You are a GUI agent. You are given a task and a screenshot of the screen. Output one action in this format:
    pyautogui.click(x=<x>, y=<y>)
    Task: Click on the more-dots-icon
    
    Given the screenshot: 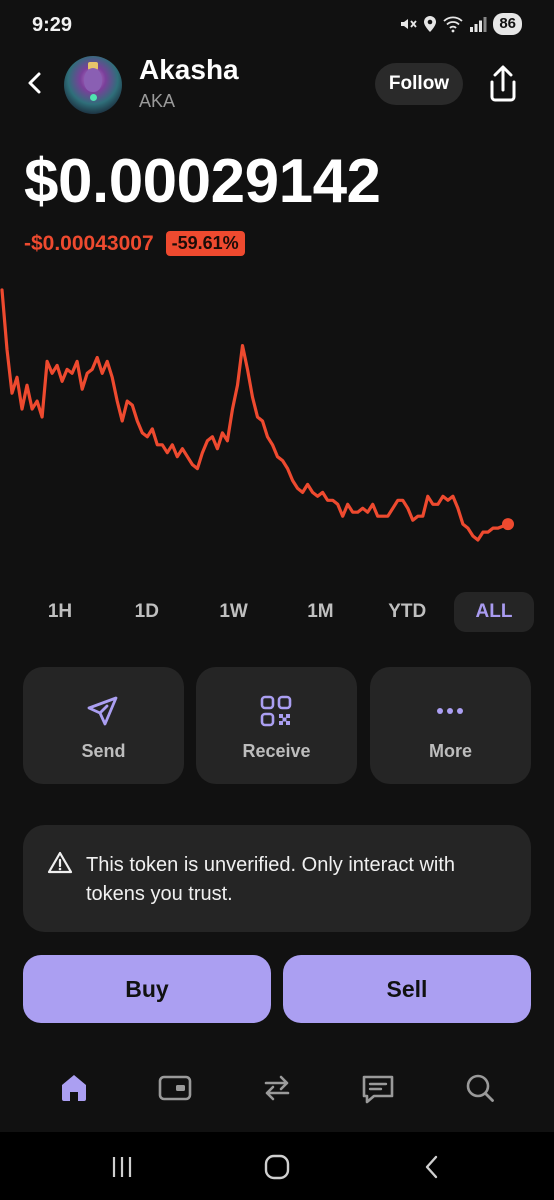 What is the action you would take?
    pyautogui.click(x=450, y=711)
    